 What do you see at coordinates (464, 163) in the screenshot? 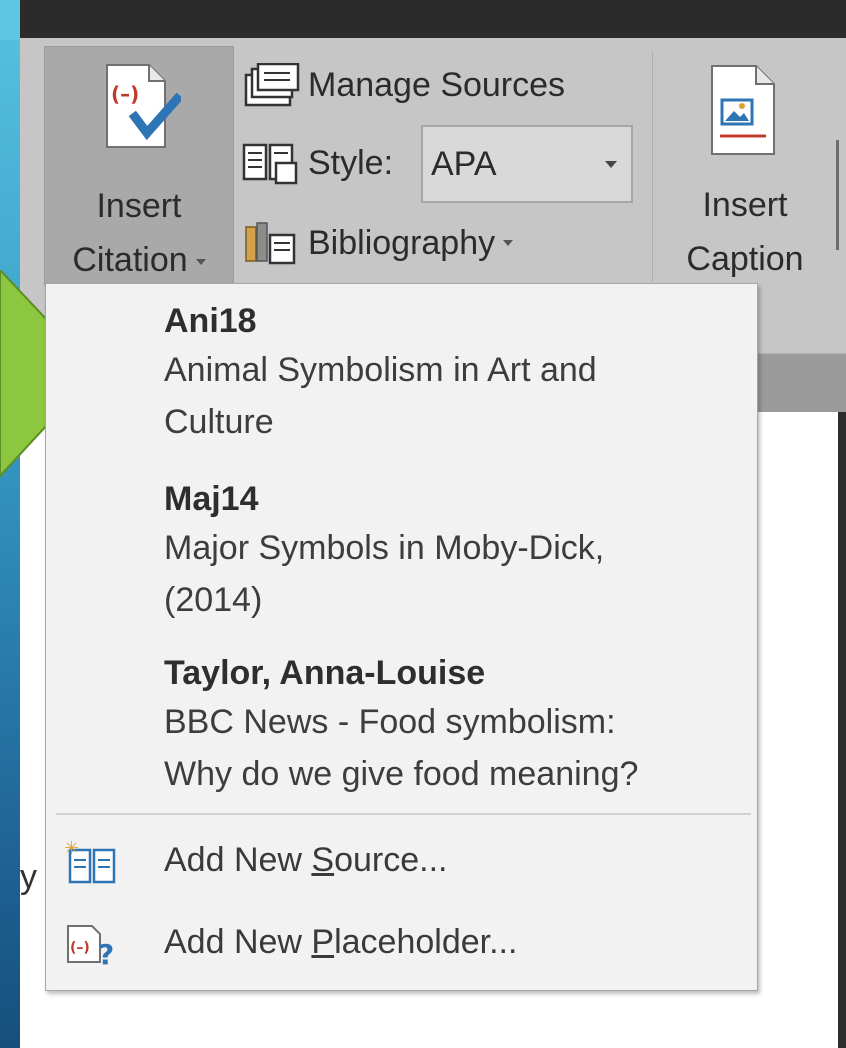
I see `style-value: APA` at bounding box center [464, 163].